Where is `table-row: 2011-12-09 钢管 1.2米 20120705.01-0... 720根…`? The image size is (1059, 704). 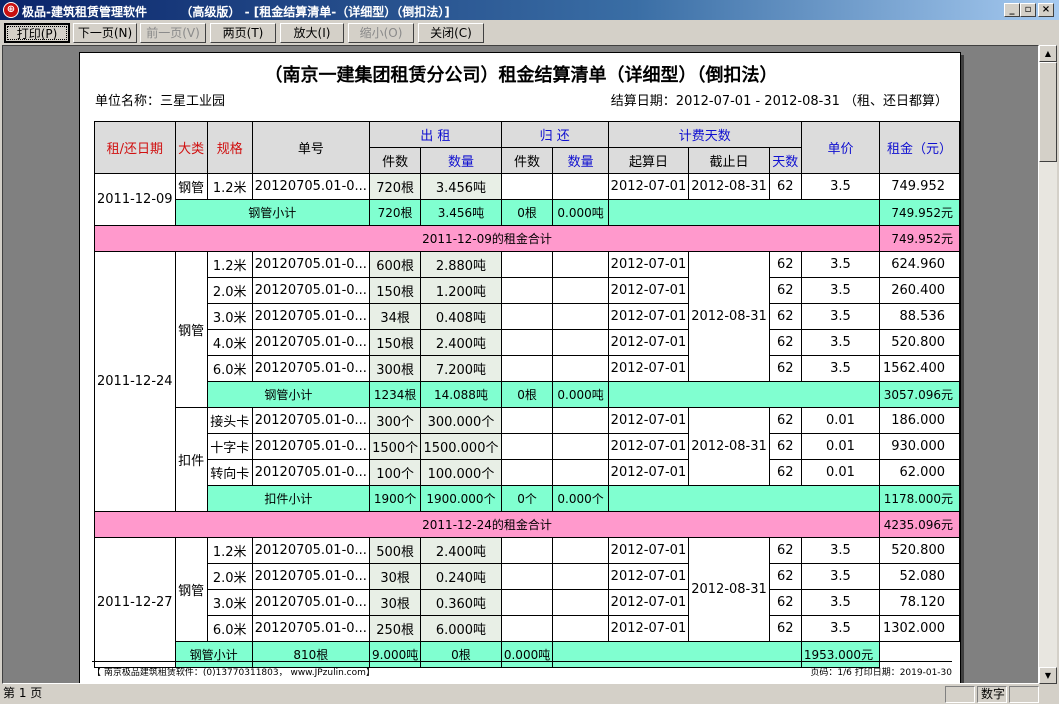
table-row: 2011-12-09 钢管 1.2米 20120705.01-0... 720根… is located at coordinates (527, 199).